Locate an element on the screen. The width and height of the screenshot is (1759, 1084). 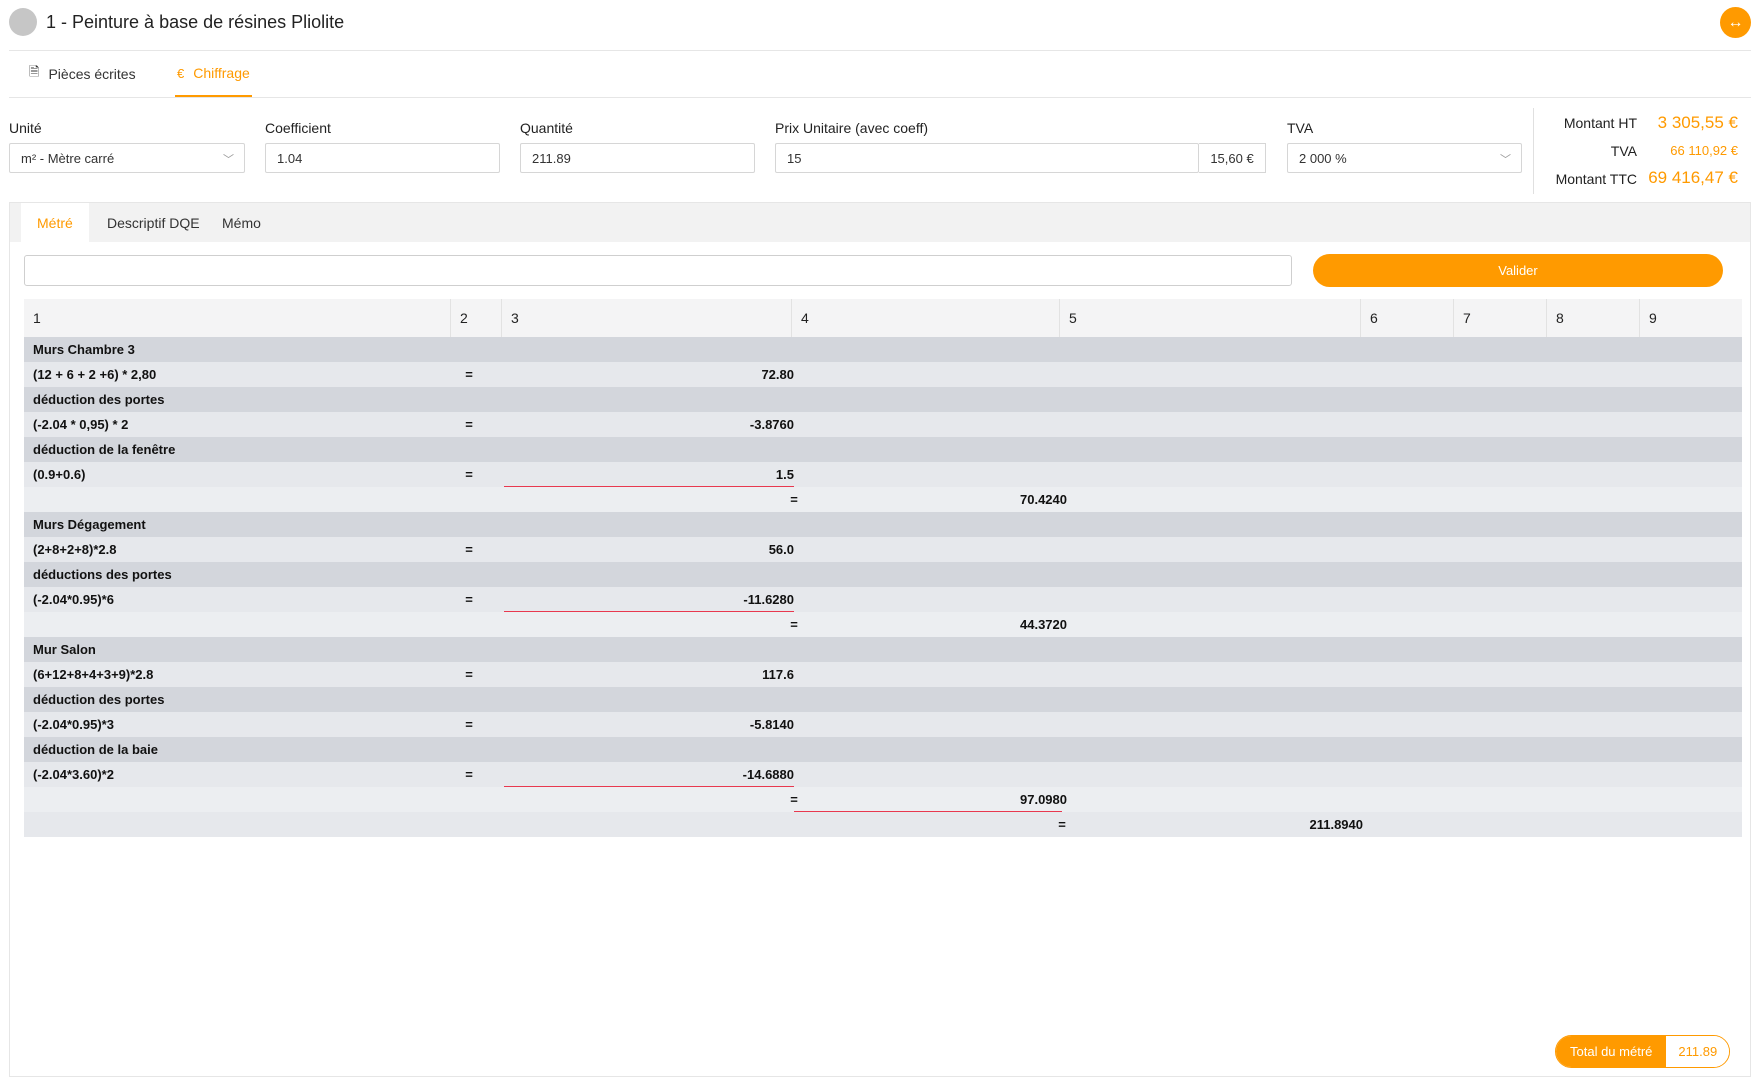
table-row: (6+12+8+4+3+9)*2.8 = 117.6 is located at coordinates (883, 674).